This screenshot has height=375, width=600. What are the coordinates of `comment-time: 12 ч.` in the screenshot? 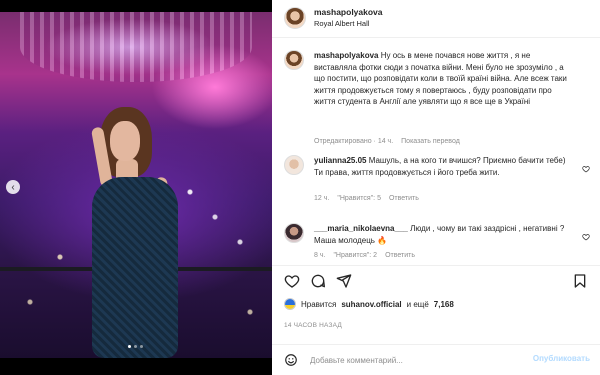 It's located at (322, 198).